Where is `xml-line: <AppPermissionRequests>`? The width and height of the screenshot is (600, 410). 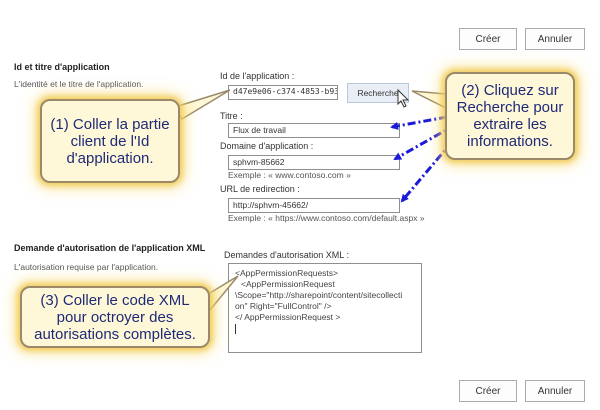 xml-line: <AppPermissionRequests> is located at coordinates (287, 273).